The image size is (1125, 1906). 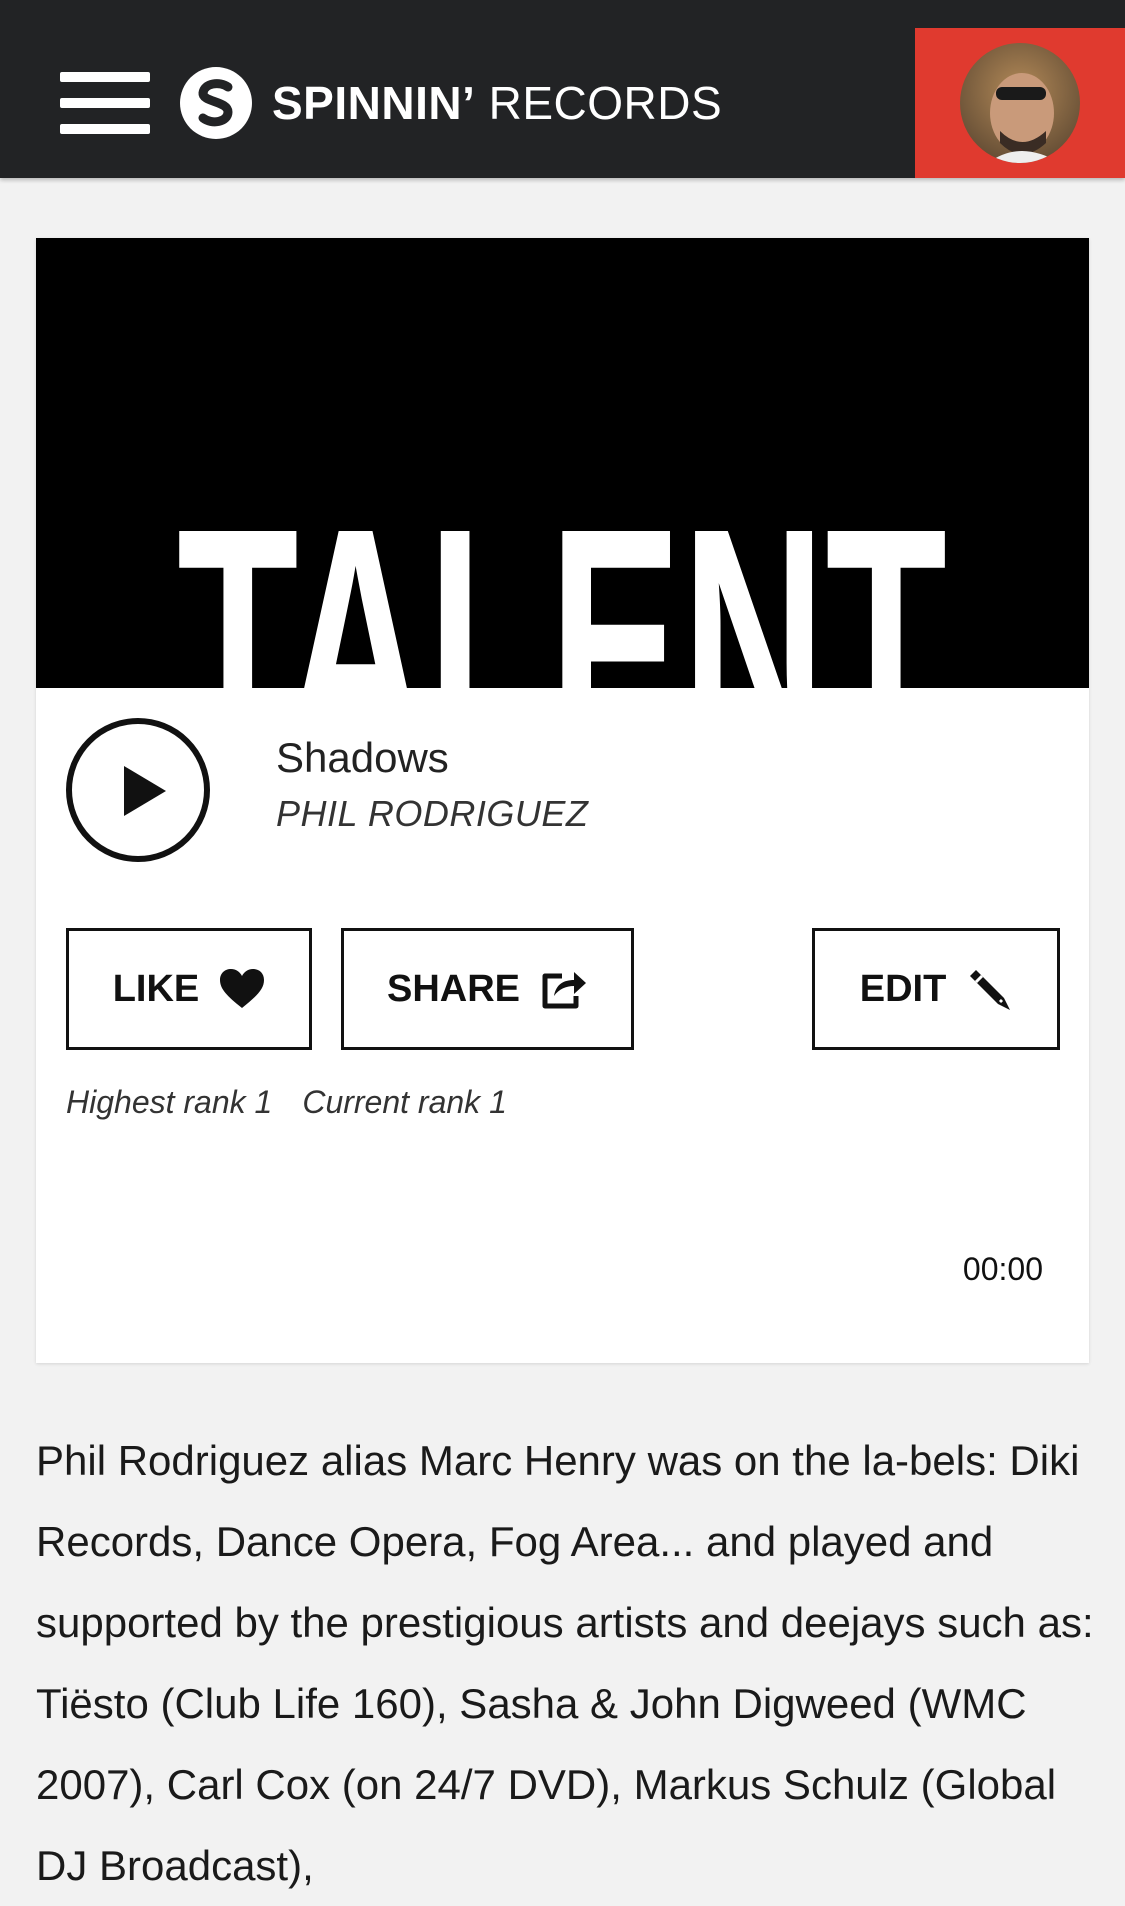 What do you see at coordinates (105, 103) in the screenshot?
I see `hamburger-menu-icon` at bounding box center [105, 103].